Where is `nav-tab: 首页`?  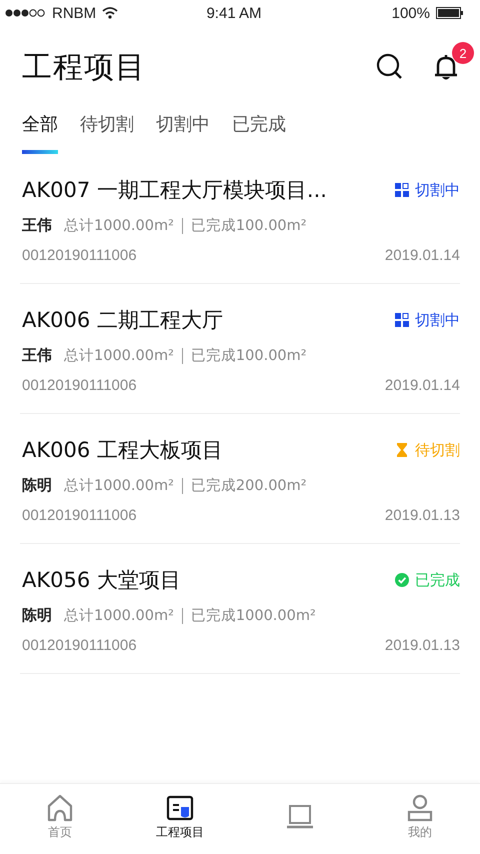 nav-tab: 首页 is located at coordinates (60, 817).